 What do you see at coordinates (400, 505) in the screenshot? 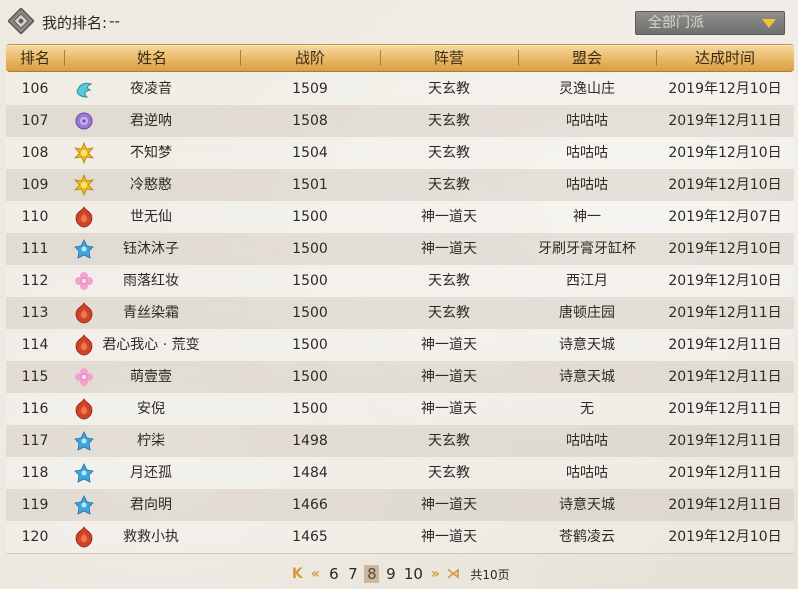
I see `table-row: 119 君向明 1466 神一道天 诗意天城 2019年12月11日` at bounding box center [400, 505].